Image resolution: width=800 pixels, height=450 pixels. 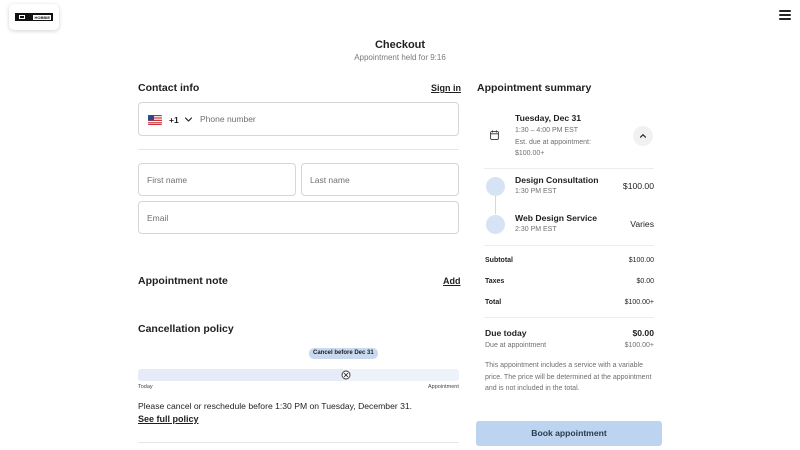 I want to click on appointment-summary-heading: Appointment summary, so click(x=534, y=88).